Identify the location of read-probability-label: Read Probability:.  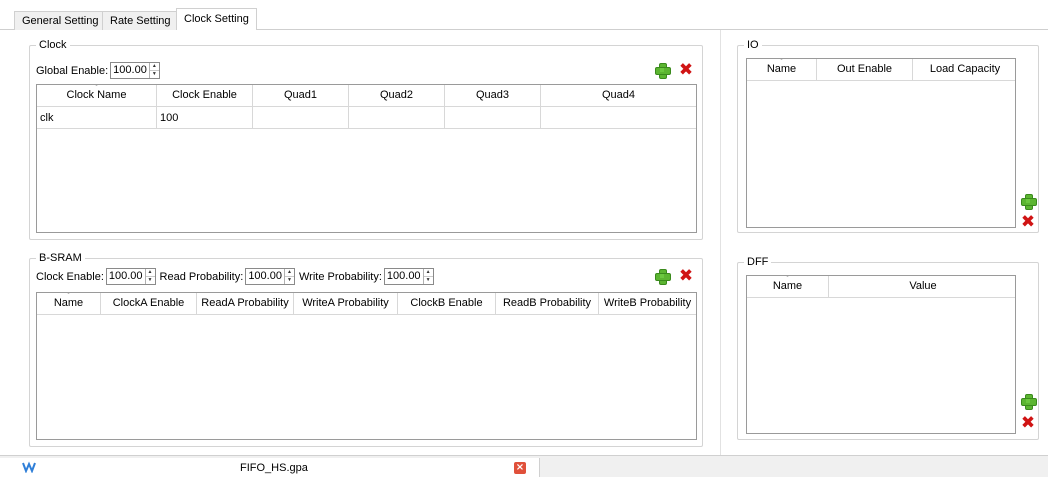
(201, 276).